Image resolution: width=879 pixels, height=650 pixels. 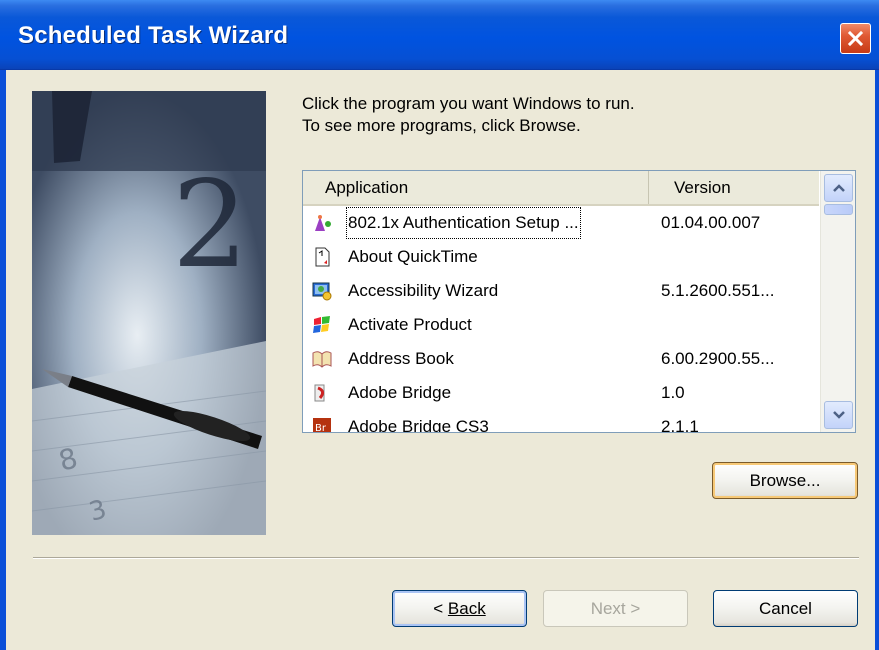 What do you see at coordinates (400, 392) in the screenshot?
I see `list-item-name: Adobe Bridge` at bounding box center [400, 392].